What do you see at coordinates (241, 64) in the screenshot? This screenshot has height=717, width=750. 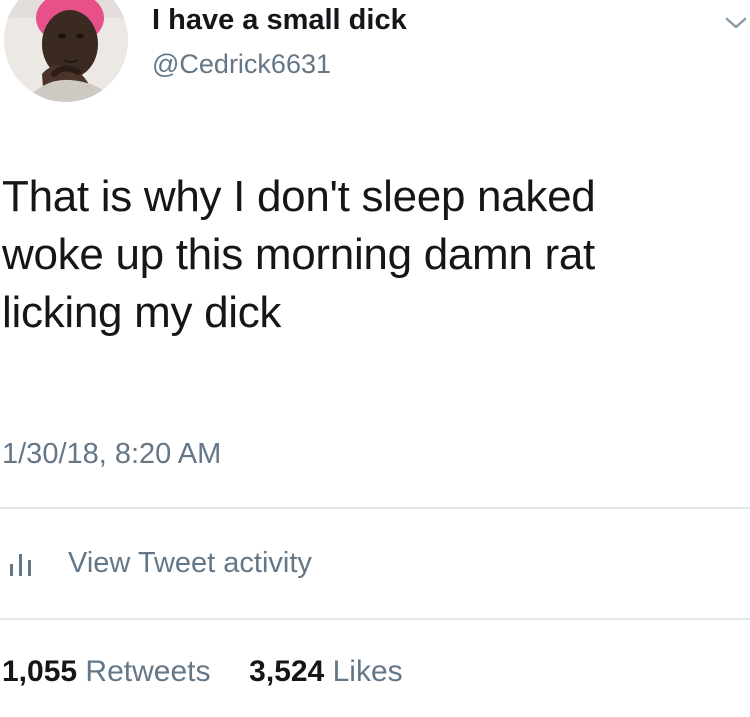 I see `author-handle: @Cedrick6631` at bounding box center [241, 64].